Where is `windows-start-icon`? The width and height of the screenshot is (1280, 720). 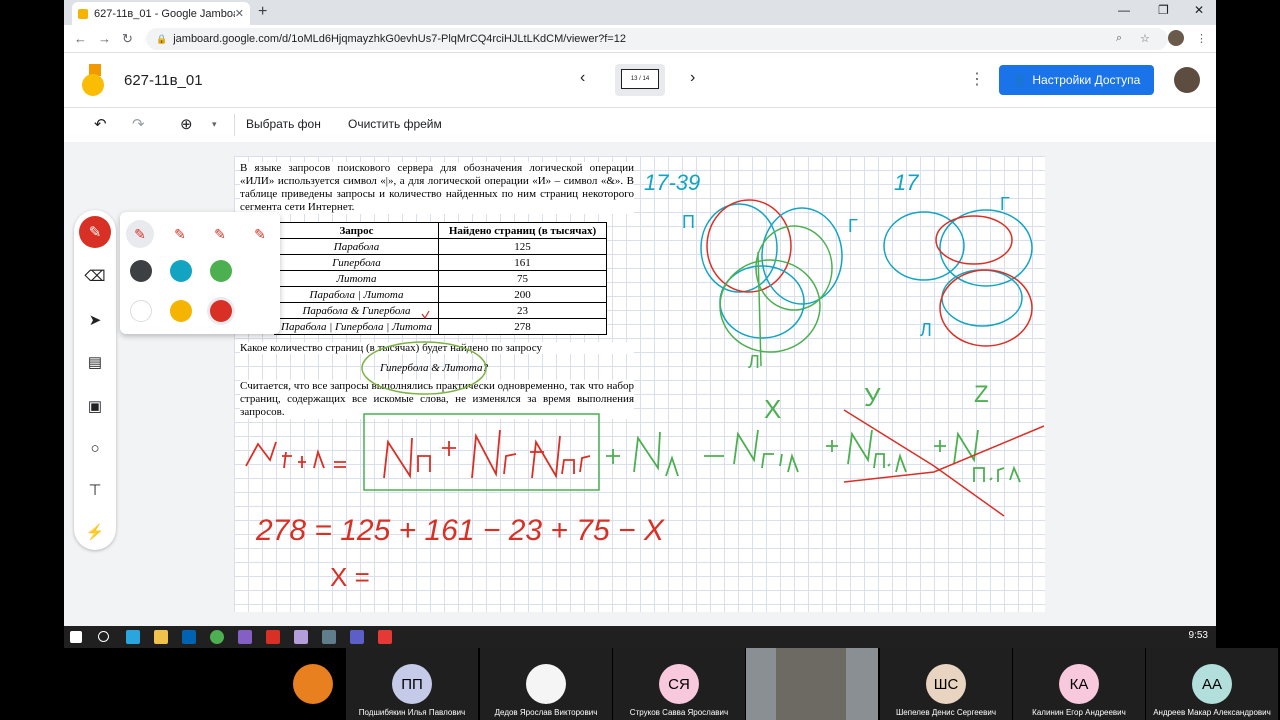
windows-start-icon is located at coordinates (76, 637).